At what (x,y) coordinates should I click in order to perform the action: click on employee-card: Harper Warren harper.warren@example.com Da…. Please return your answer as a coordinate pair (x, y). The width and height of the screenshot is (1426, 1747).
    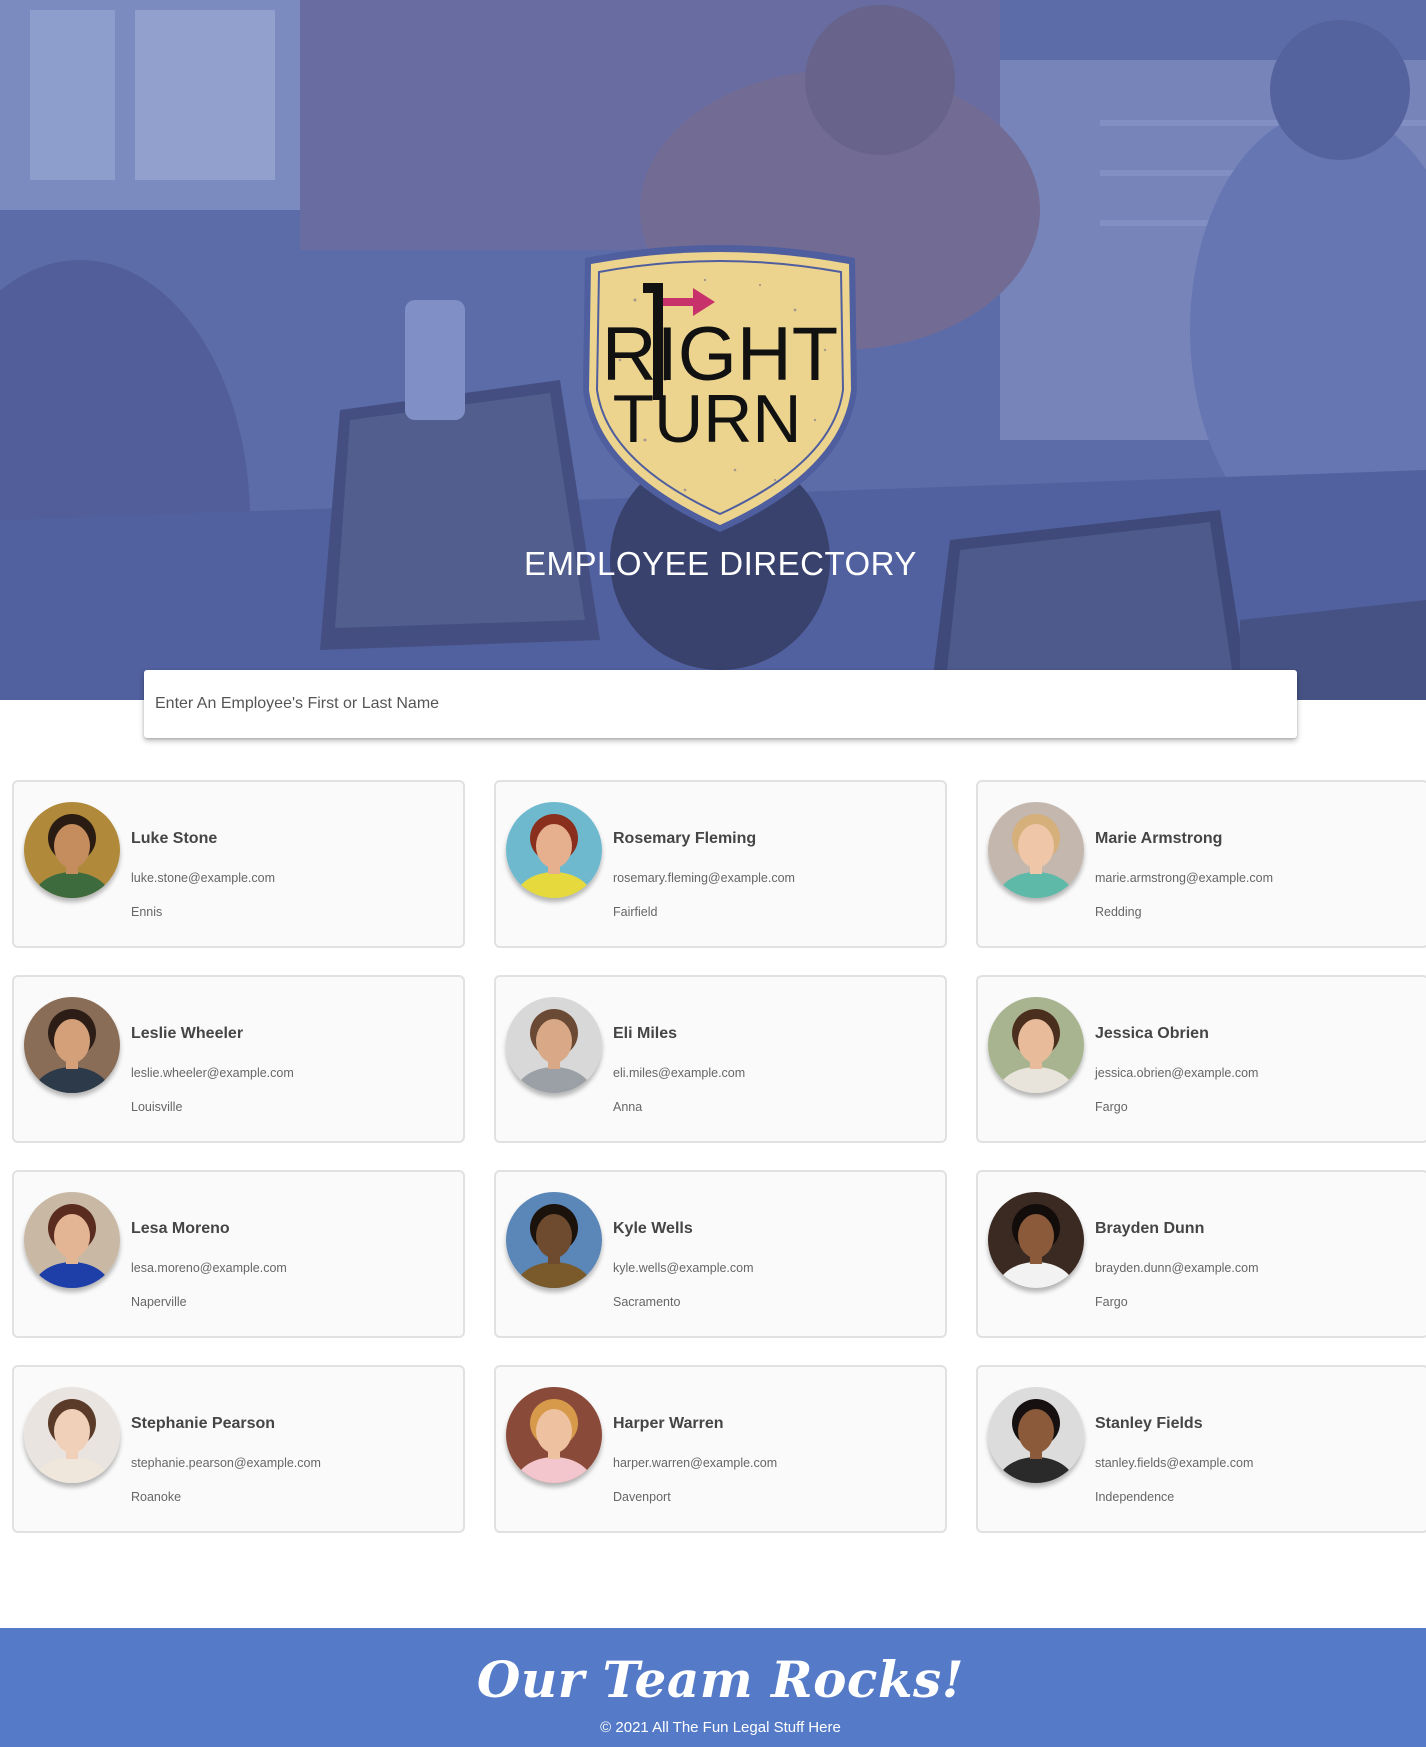
    Looking at the image, I should click on (720, 1449).